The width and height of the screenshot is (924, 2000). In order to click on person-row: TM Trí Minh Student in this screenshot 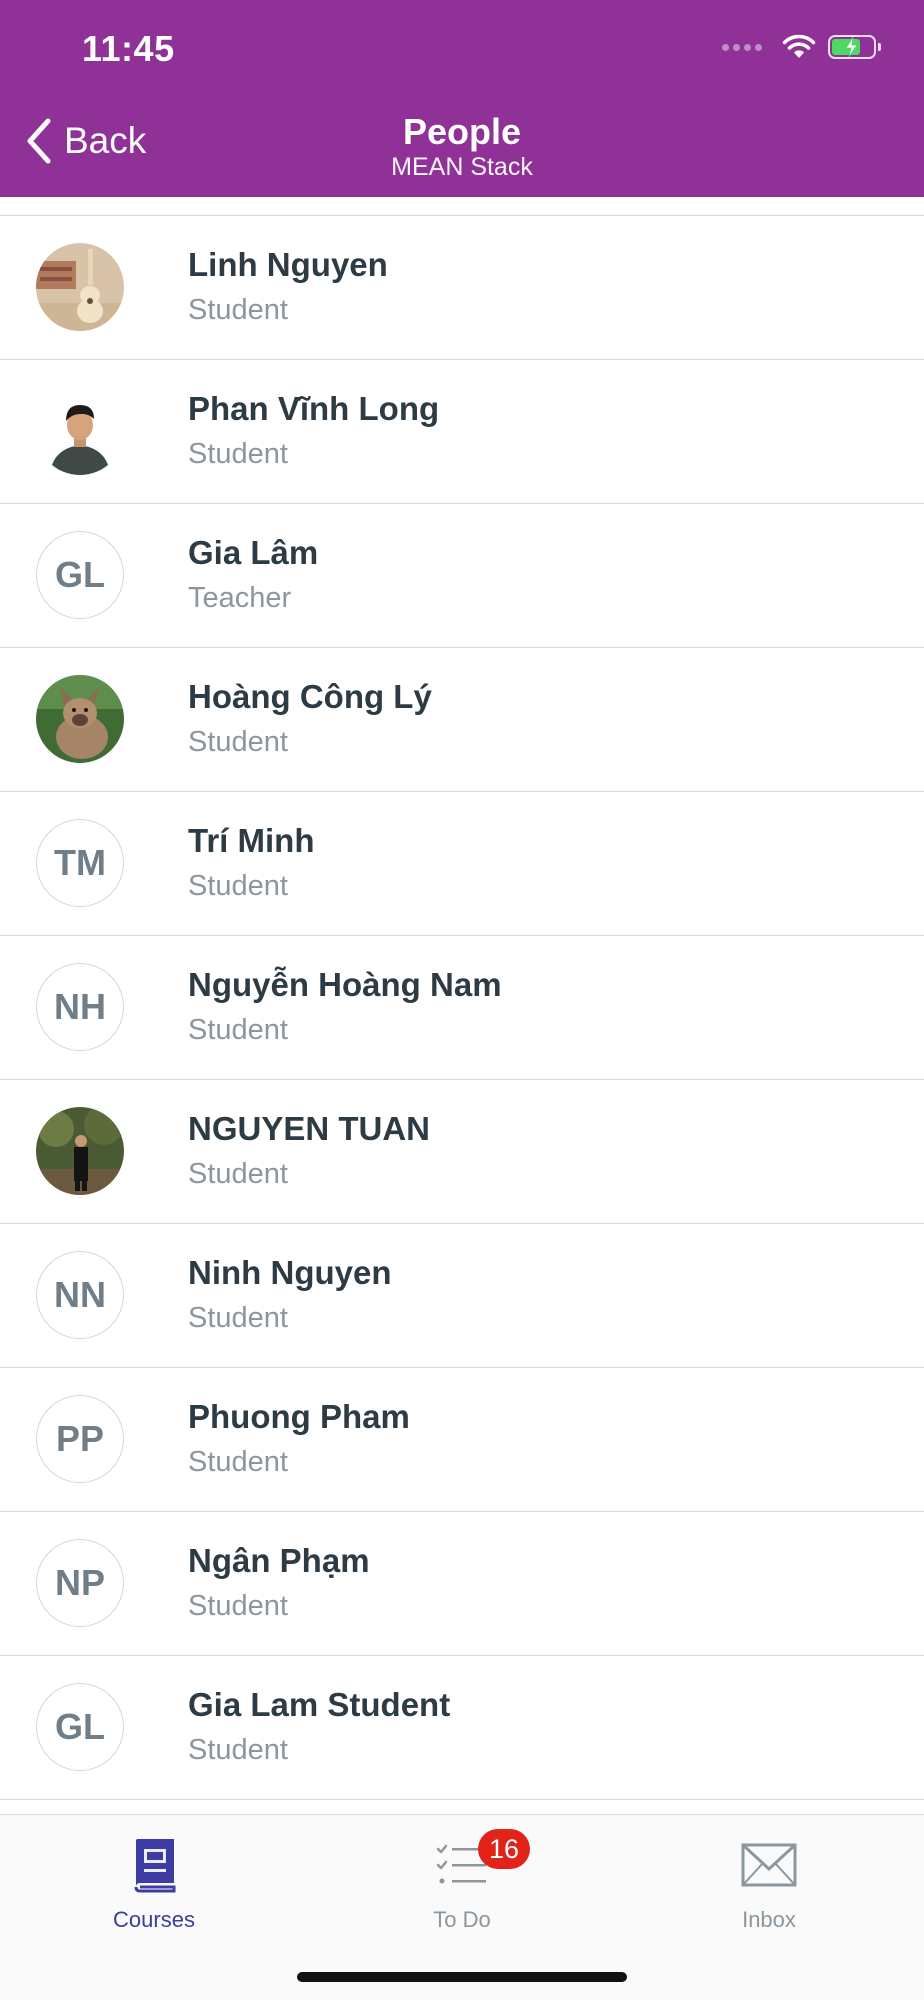, I will do `click(462, 864)`.